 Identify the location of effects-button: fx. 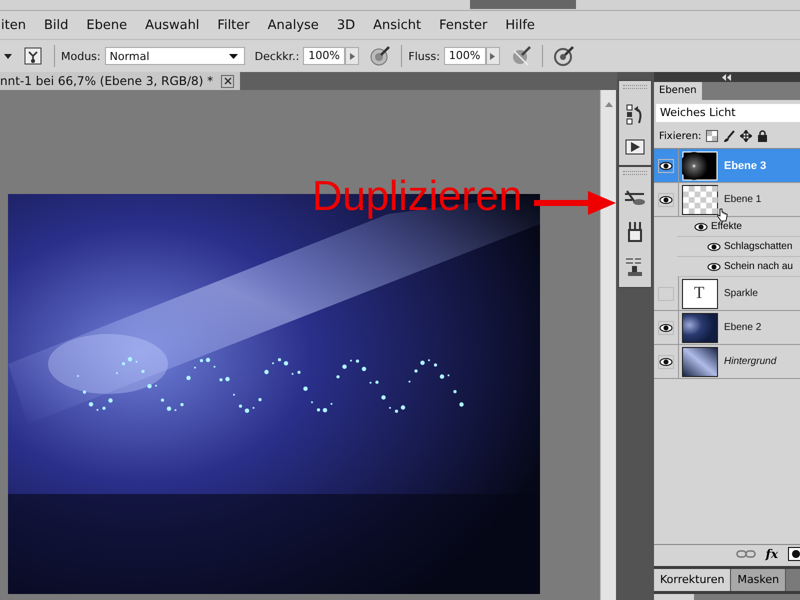
(772, 554).